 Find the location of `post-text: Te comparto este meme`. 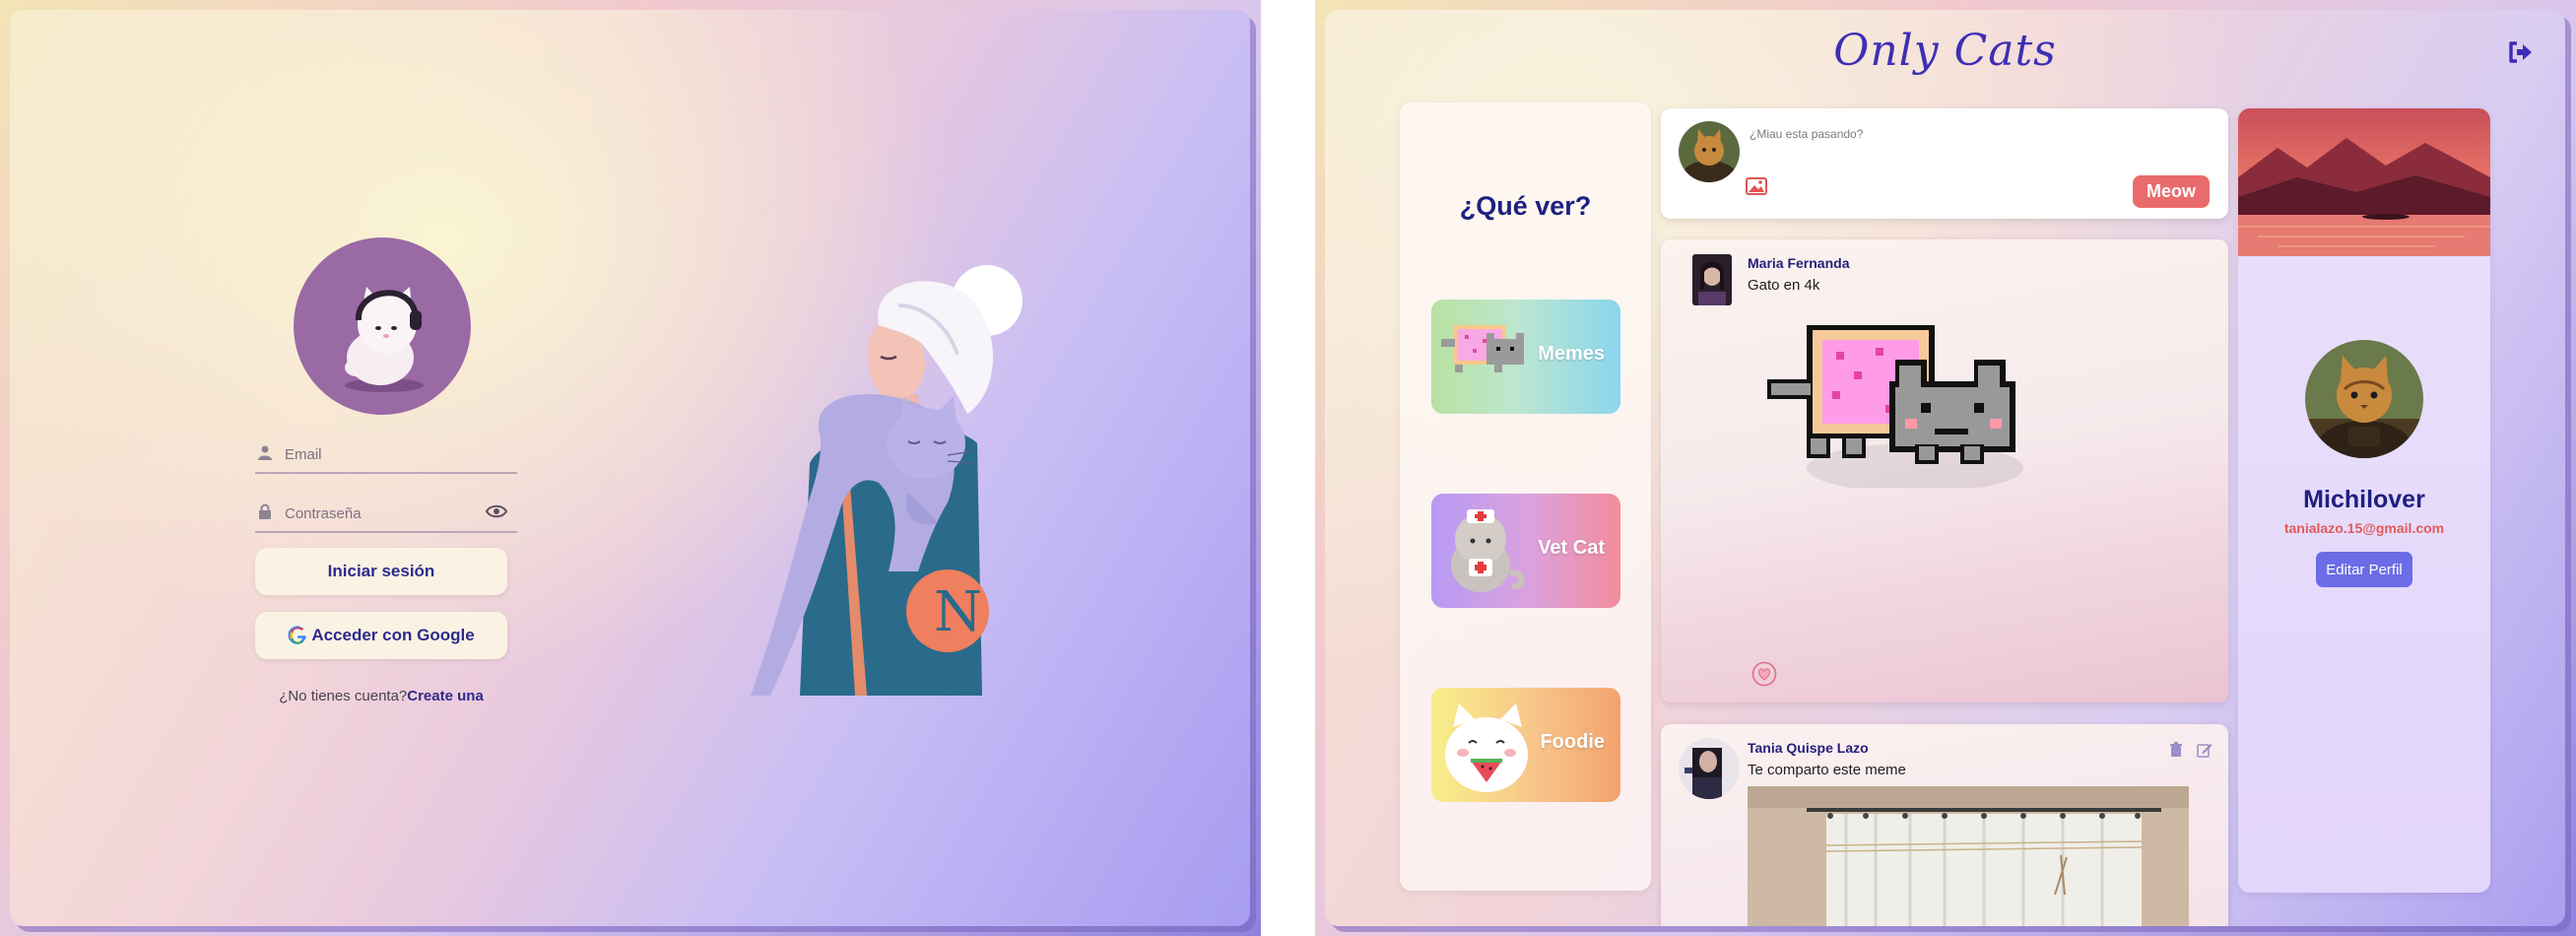

post-text: Te comparto este meme is located at coordinates (1827, 770).